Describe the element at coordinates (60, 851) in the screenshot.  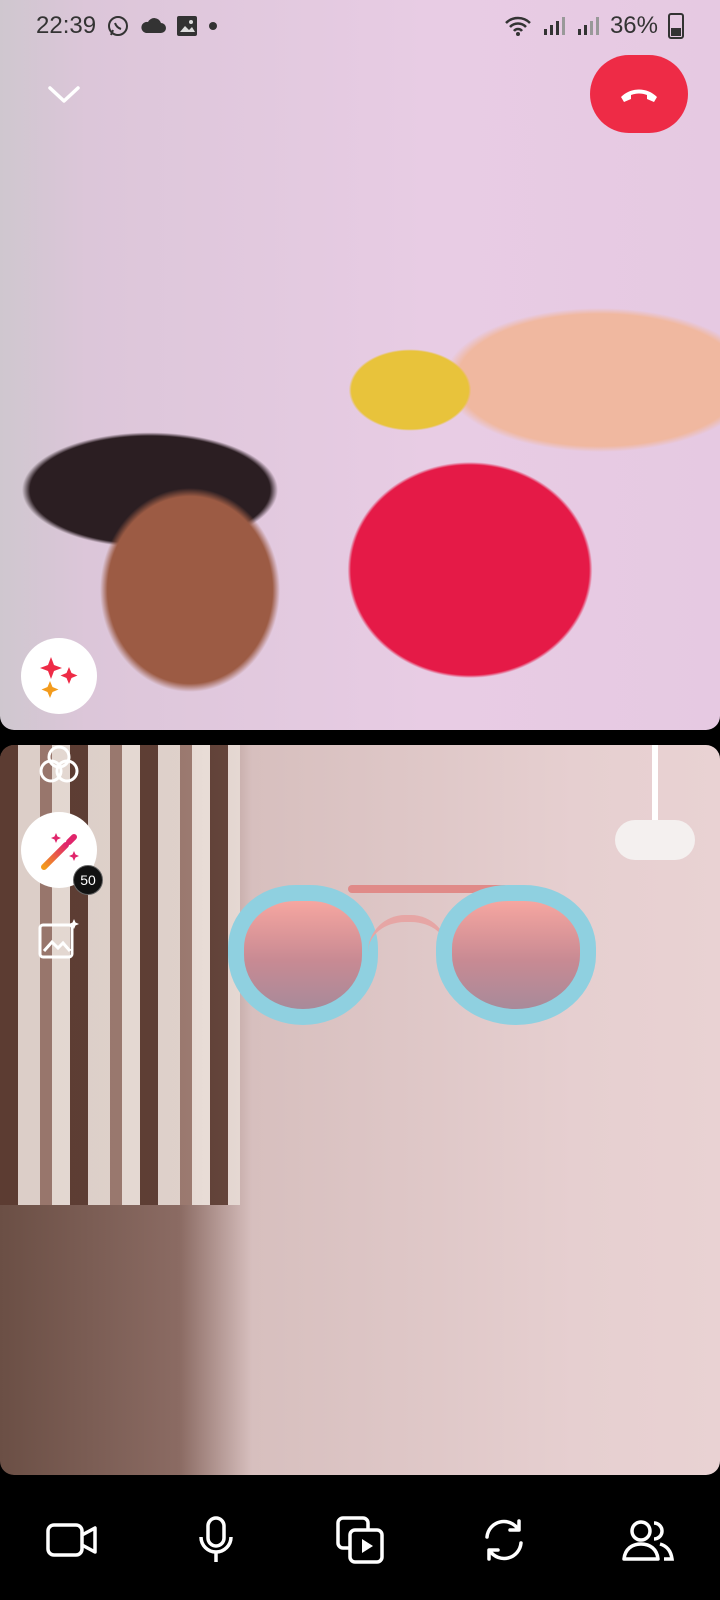
I see `magic-wand-icon` at that location.